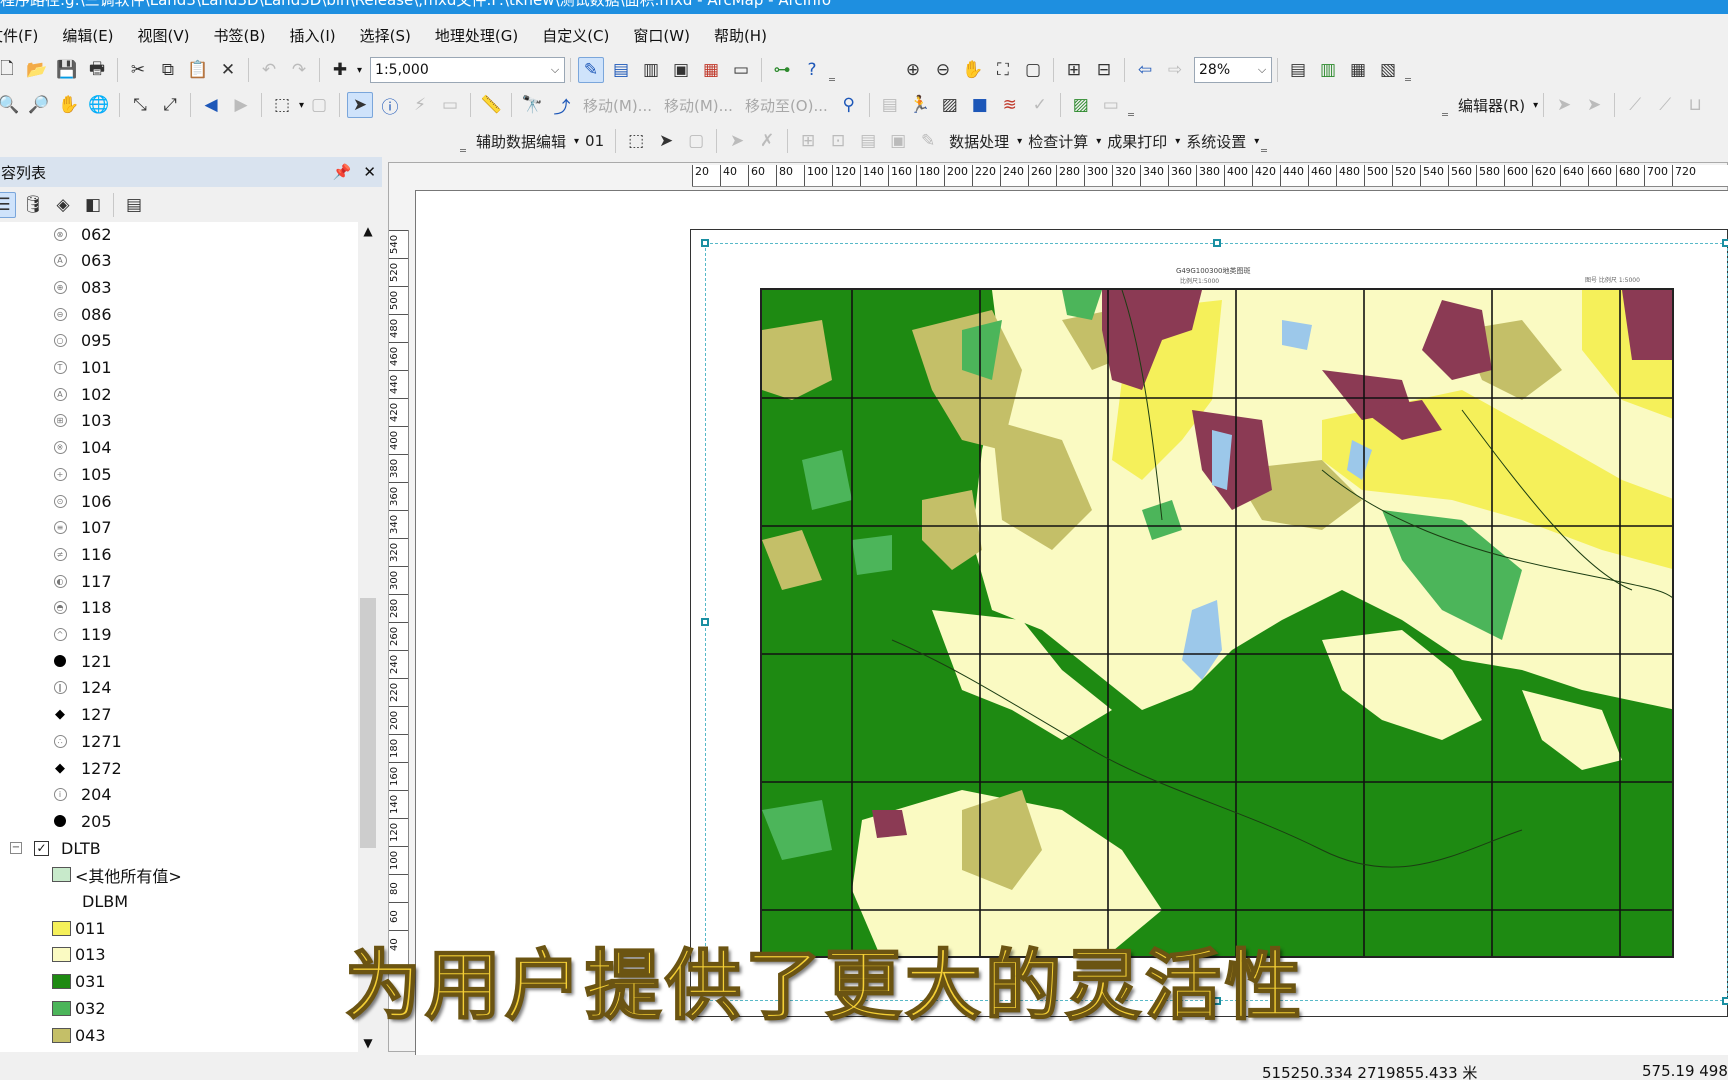  What do you see at coordinates (1635, 105) in the screenshot?
I see `straight-segment-icon: ⟋` at bounding box center [1635, 105].